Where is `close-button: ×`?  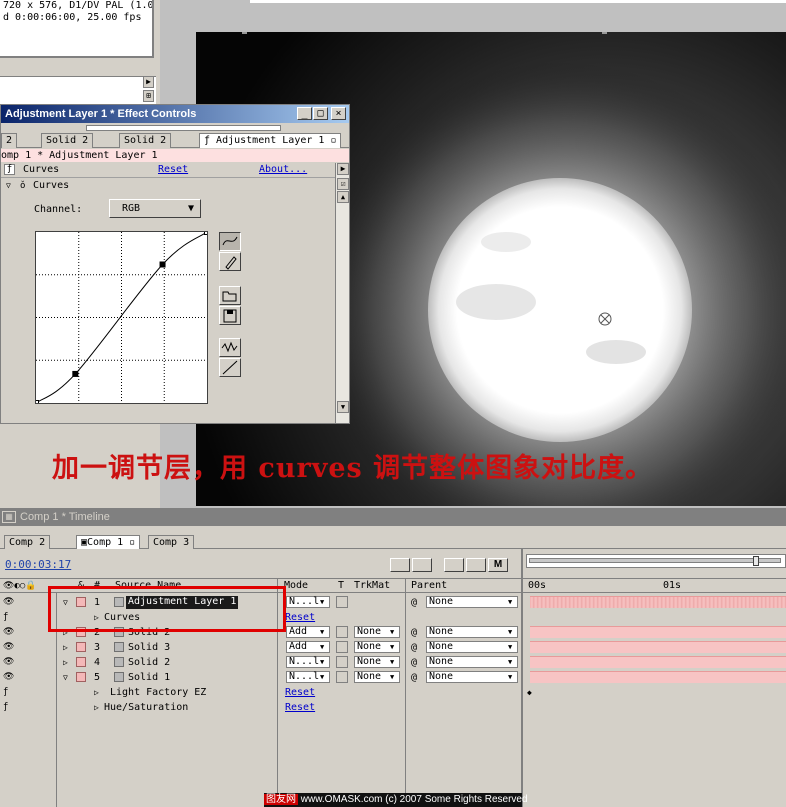 close-button: × is located at coordinates (338, 113).